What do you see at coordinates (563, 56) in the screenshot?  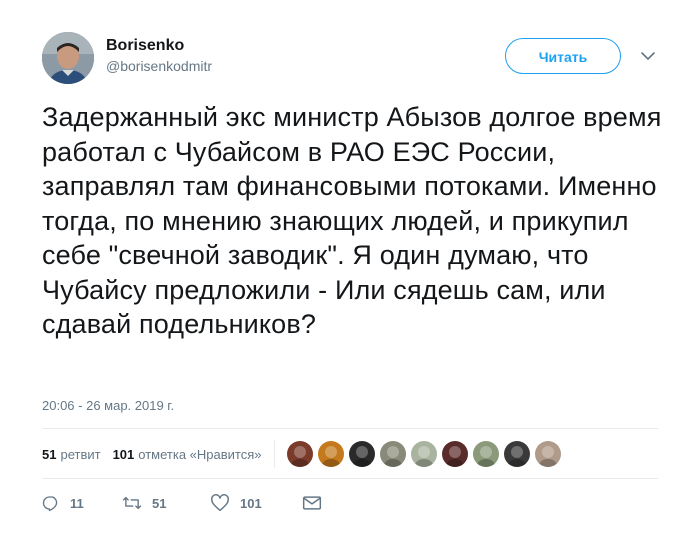 I see `follow-button: Читать` at bounding box center [563, 56].